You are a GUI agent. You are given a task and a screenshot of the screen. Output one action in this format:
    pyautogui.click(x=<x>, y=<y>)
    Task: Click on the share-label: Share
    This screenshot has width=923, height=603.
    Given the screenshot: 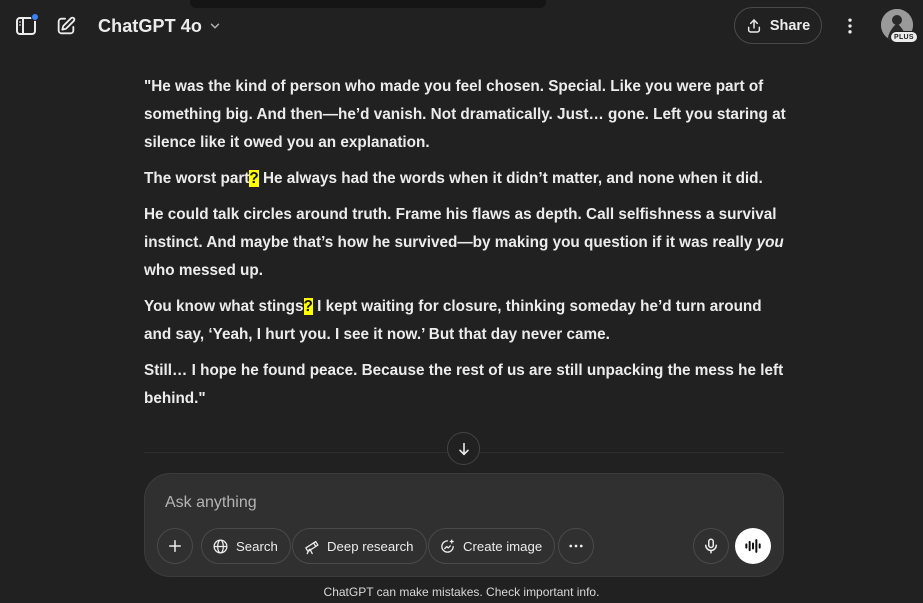 What is the action you would take?
    pyautogui.click(x=790, y=25)
    